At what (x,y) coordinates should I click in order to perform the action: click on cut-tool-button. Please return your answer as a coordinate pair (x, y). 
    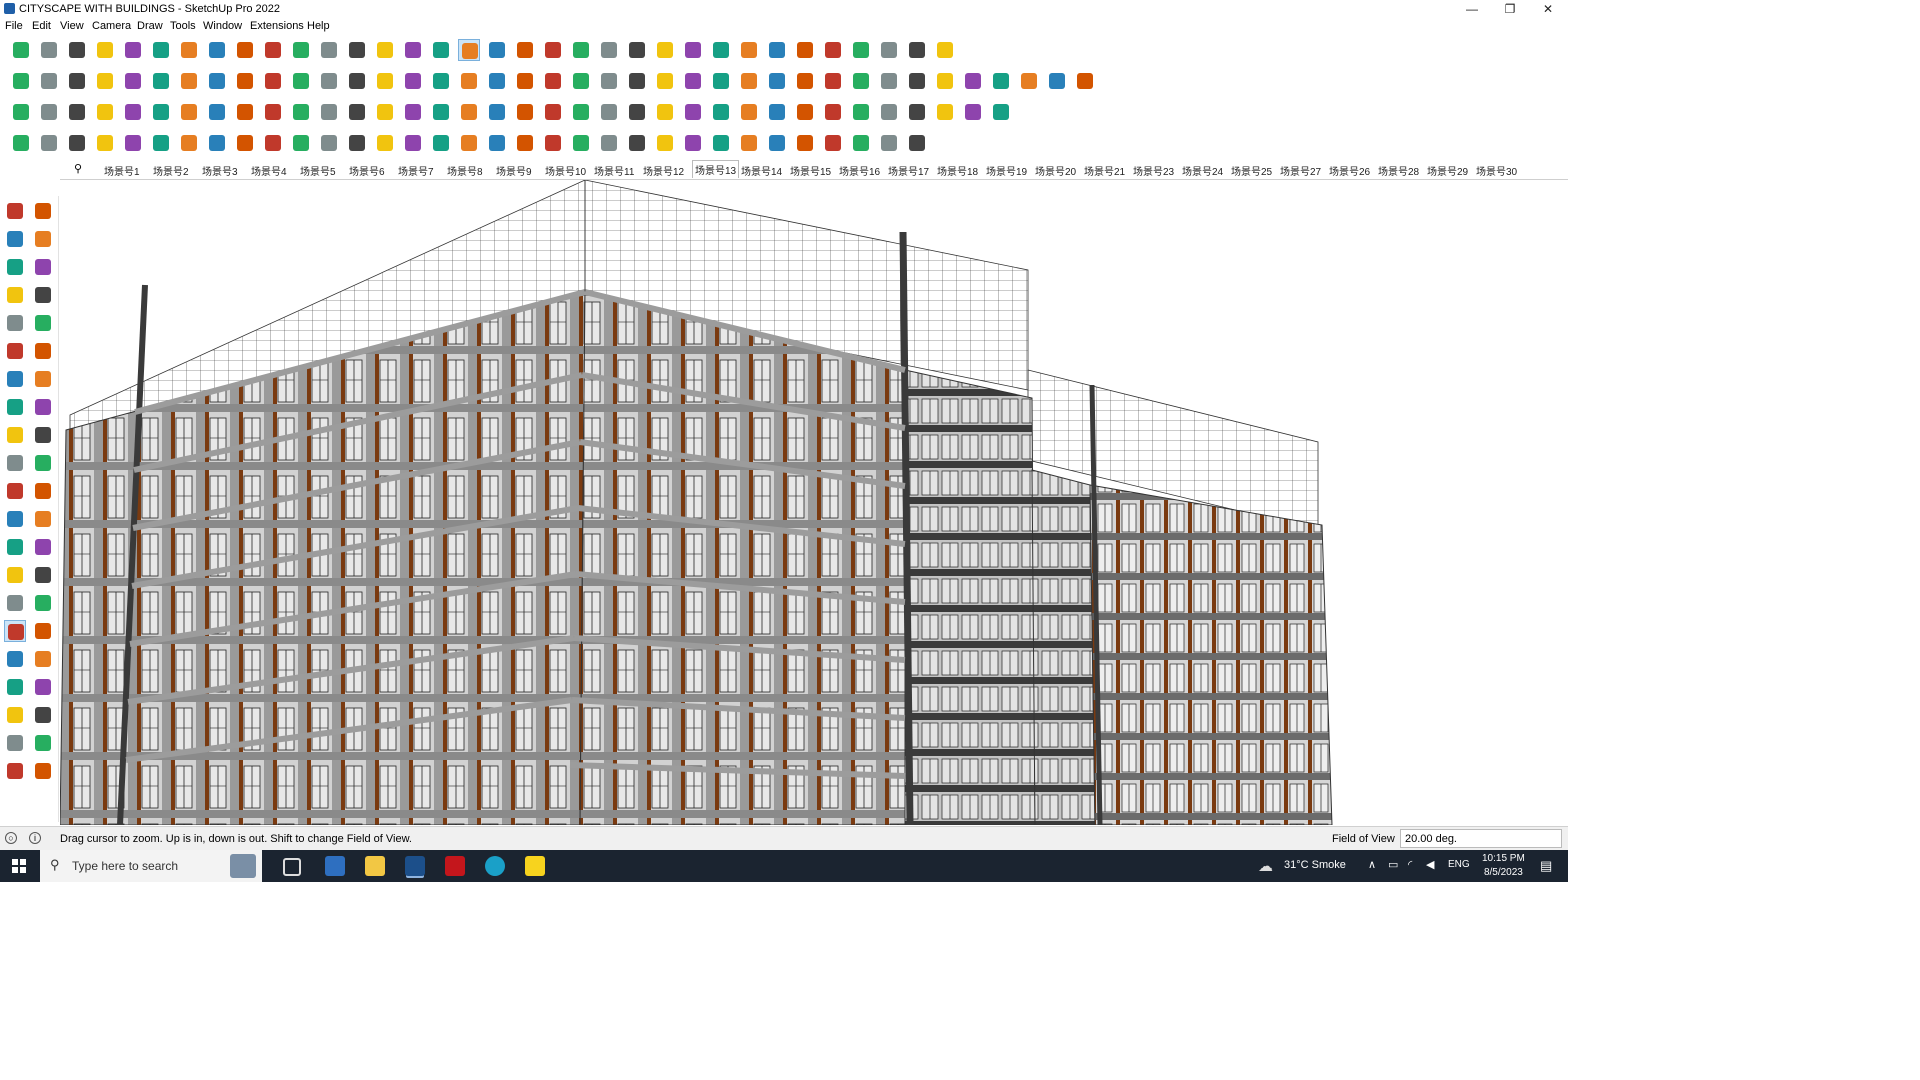
    Looking at the image, I should click on (693, 112).